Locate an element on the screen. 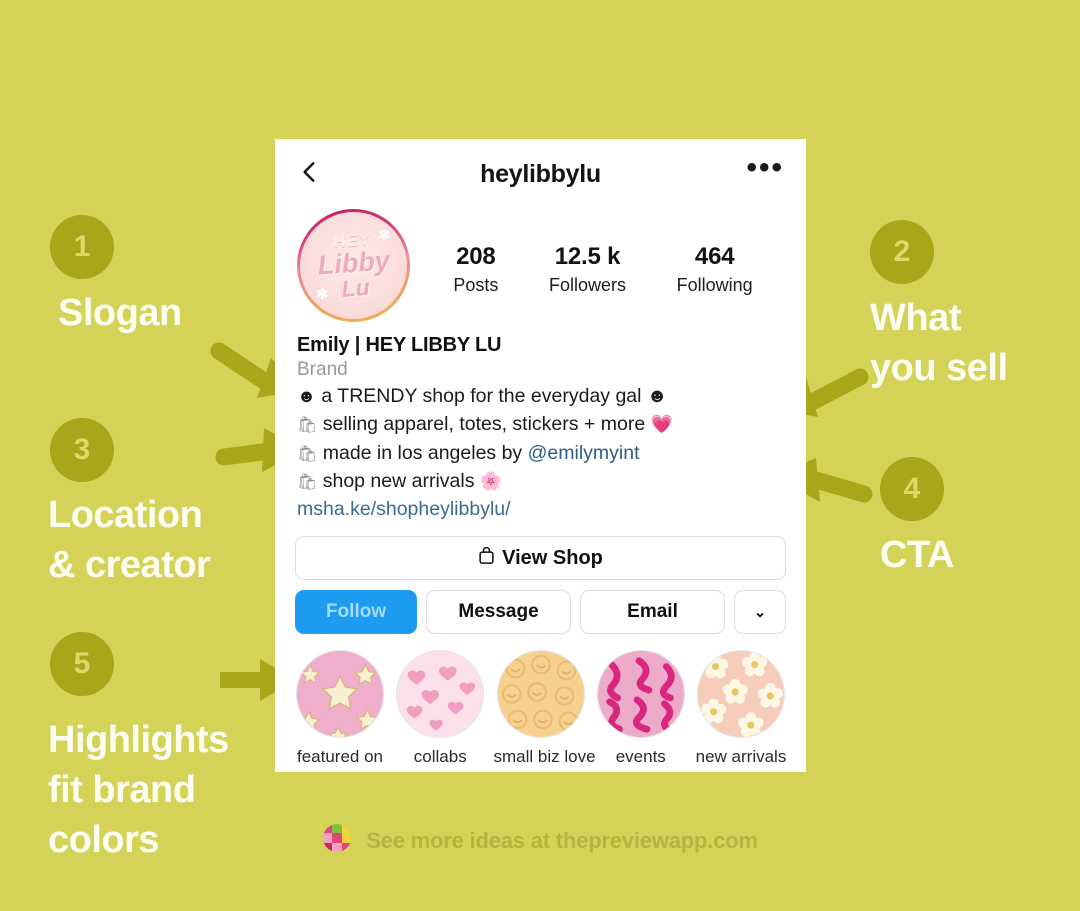  bio-external-link: msha.ke/shopheylibbylu/ is located at coordinates (540, 509).